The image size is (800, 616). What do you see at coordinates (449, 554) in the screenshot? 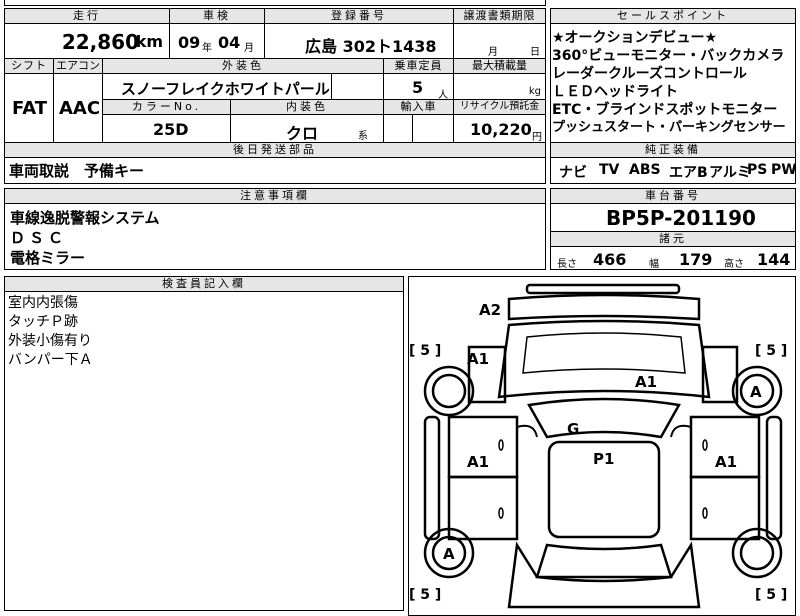
I see `code-rear-left-wheel: A` at bounding box center [449, 554].